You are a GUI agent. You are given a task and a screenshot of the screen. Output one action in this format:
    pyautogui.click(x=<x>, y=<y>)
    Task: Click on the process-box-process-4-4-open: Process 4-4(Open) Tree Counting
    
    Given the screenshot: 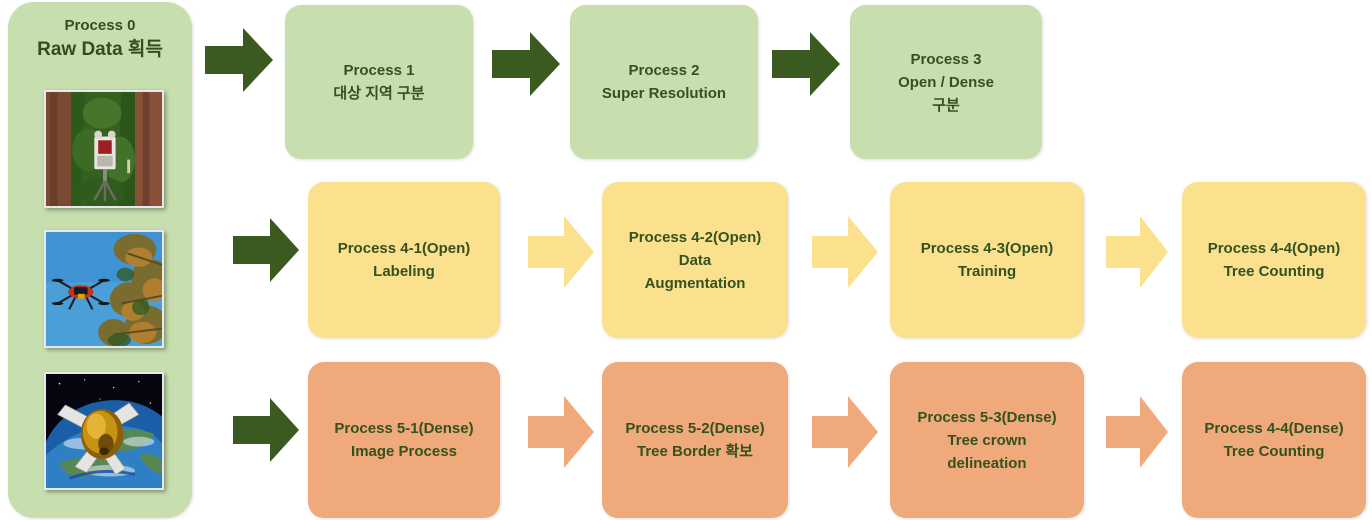 What is the action you would take?
    pyautogui.click(x=1274, y=260)
    